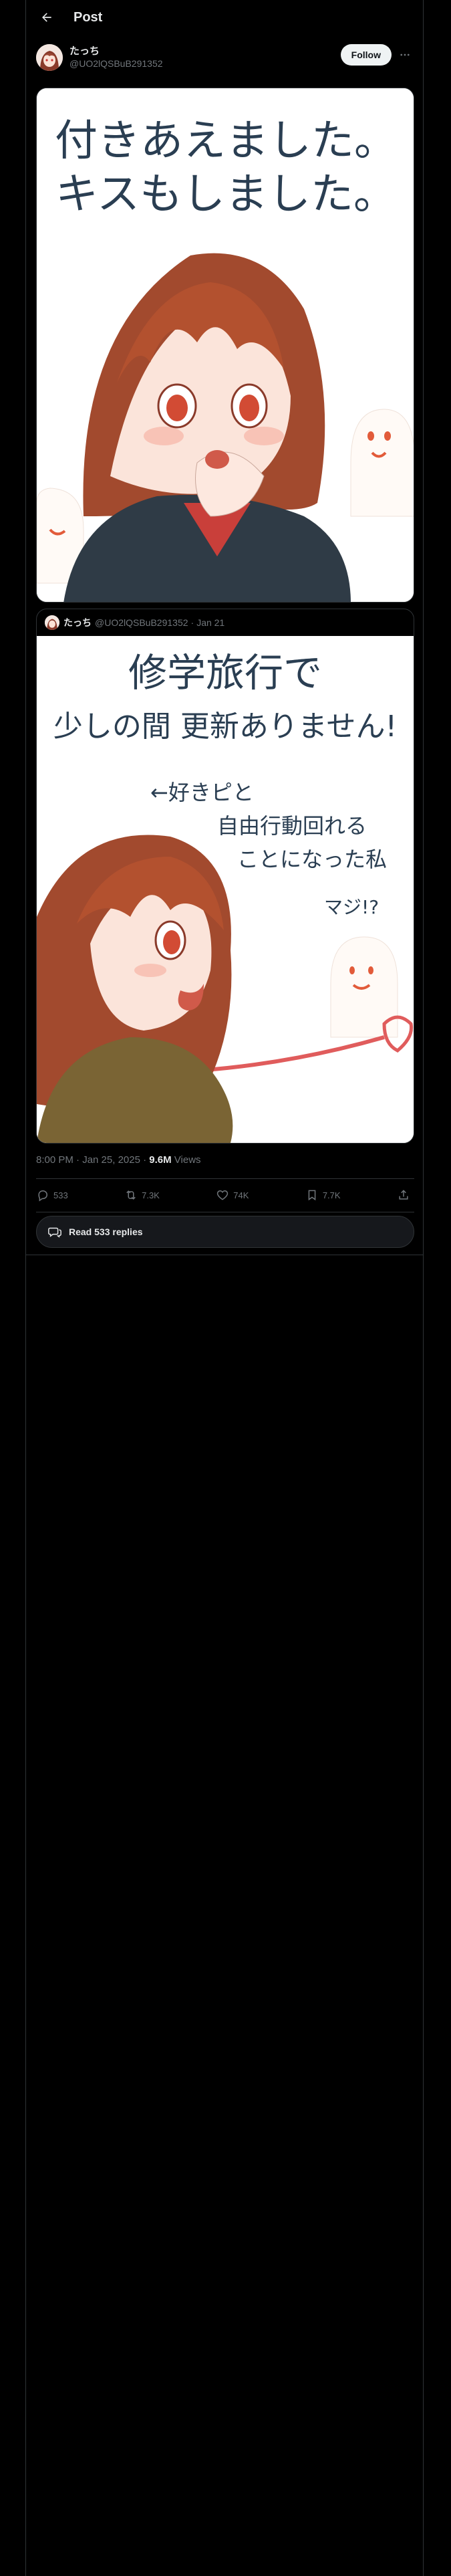 This screenshot has width=451, height=2576. I want to click on girl-illustration, so click(135, 989).